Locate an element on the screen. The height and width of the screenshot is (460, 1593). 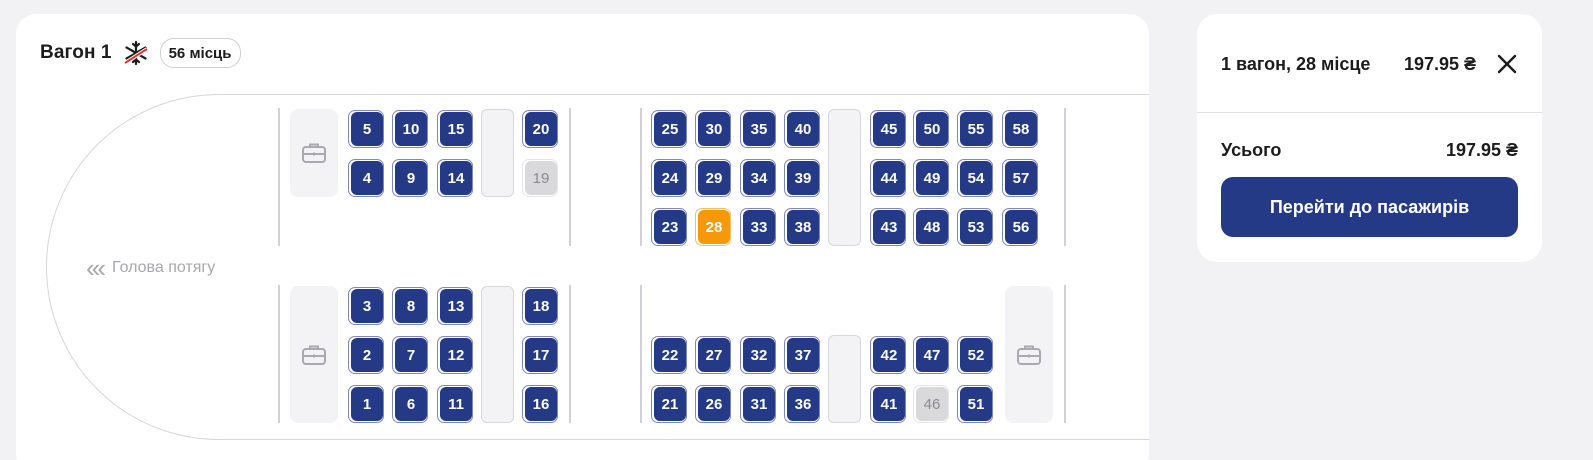
seat-number: 56 is located at coordinates (1021, 227).